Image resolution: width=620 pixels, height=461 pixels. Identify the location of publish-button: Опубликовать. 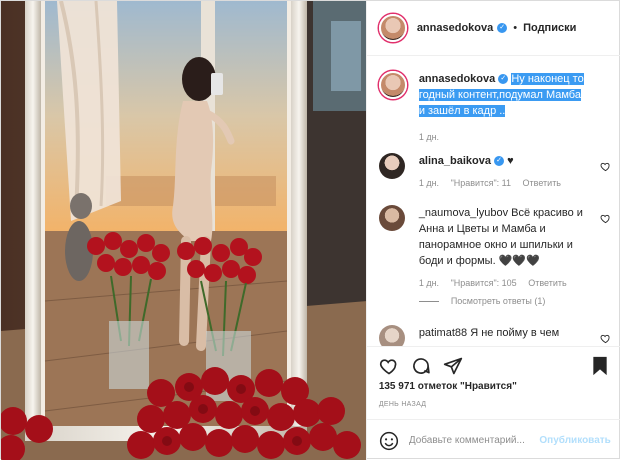
(574, 440).